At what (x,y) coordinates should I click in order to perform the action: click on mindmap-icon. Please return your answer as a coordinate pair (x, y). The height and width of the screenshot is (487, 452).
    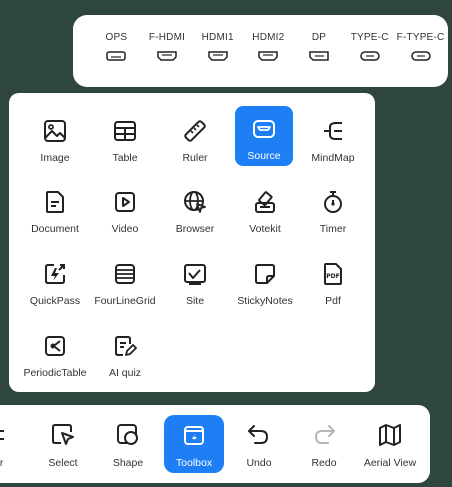
    Looking at the image, I should click on (333, 131).